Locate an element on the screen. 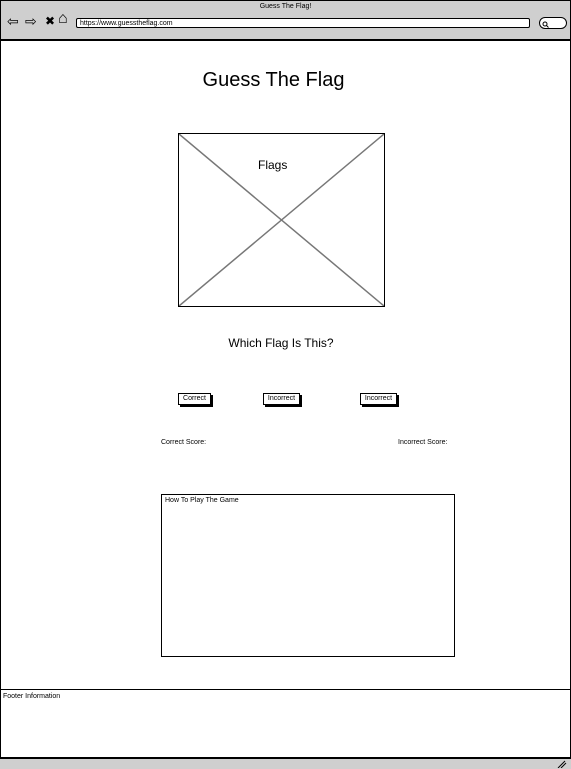 This screenshot has width=571, height=769. forward-arrow-icon: ⇨ is located at coordinates (31, 21).